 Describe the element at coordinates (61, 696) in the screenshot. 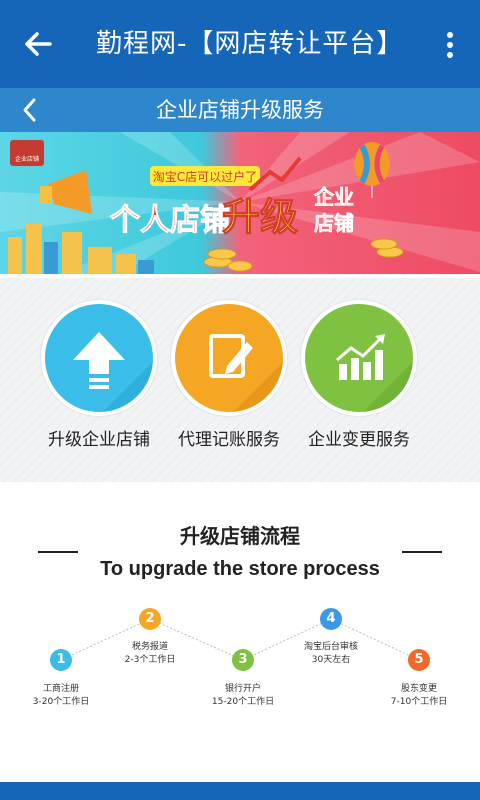

I see `step-1: 工商注册 3-20个工作日` at that location.